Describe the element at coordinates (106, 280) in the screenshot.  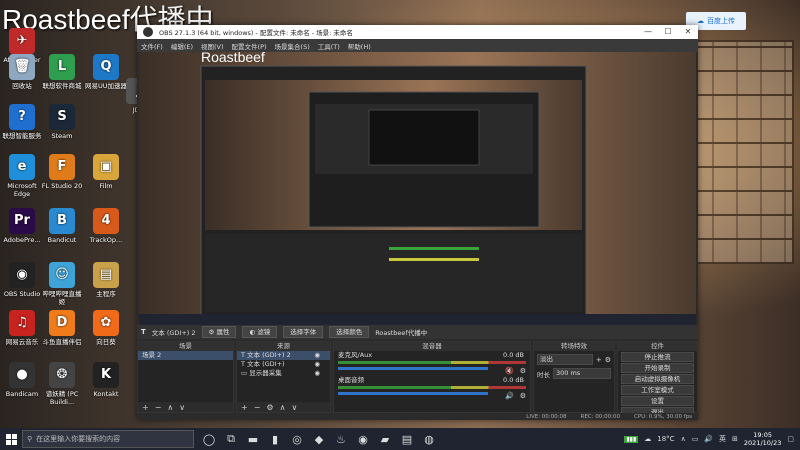
I see `desktop-icon: ▤ 主程序` at that location.